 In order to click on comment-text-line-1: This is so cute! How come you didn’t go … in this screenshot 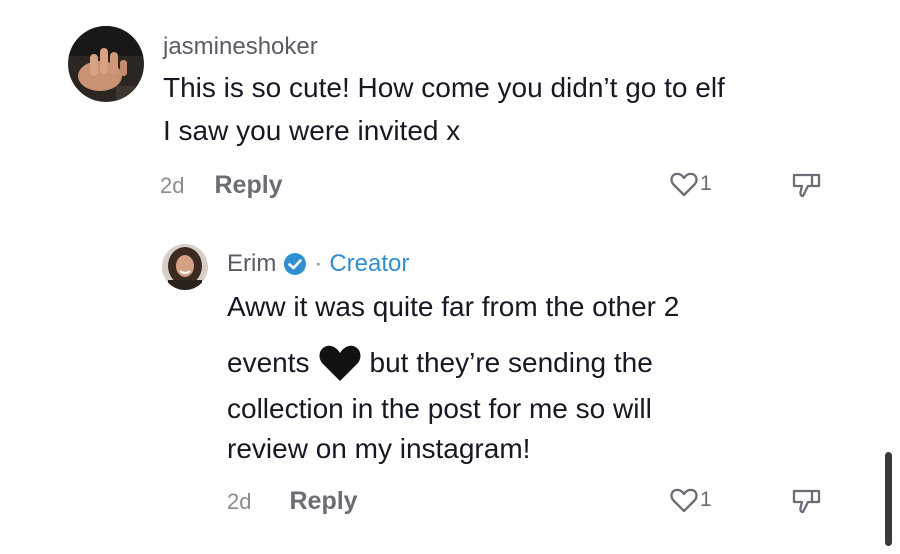, I will do `click(444, 87)`.